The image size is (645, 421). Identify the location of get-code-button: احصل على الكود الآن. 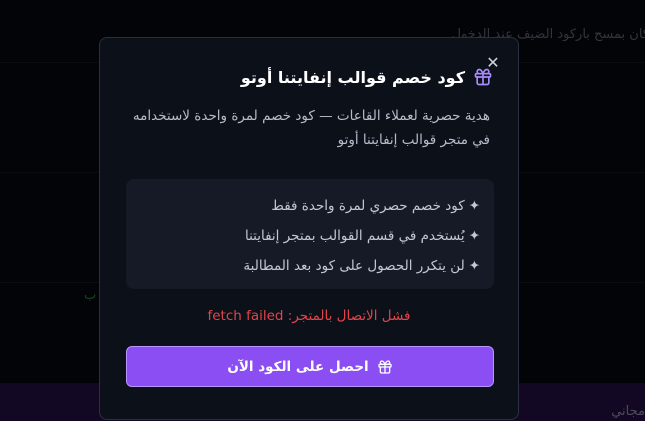
(310, 366).